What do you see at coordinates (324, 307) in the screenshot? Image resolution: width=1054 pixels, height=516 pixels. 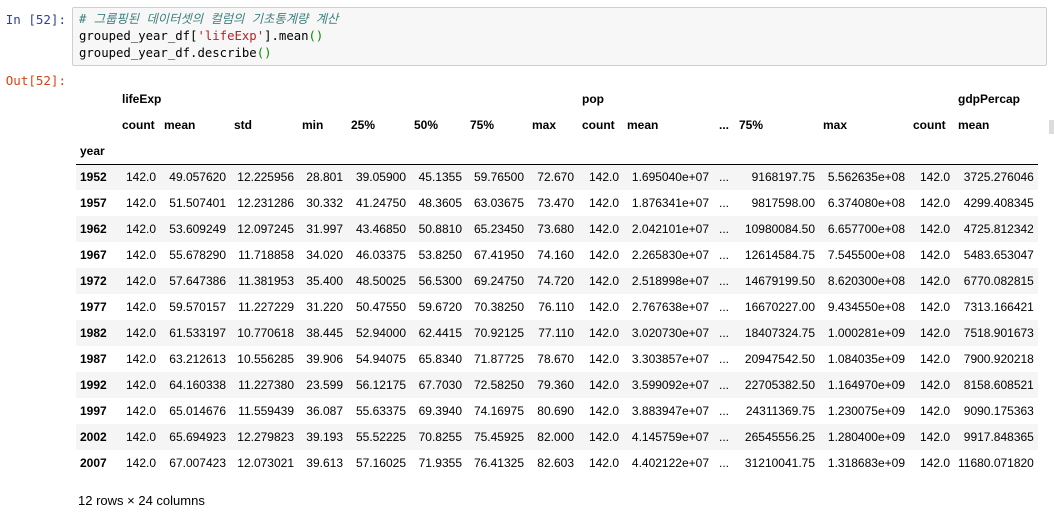 I see `table-cell: 31.220` at bounding box center [324, 307].